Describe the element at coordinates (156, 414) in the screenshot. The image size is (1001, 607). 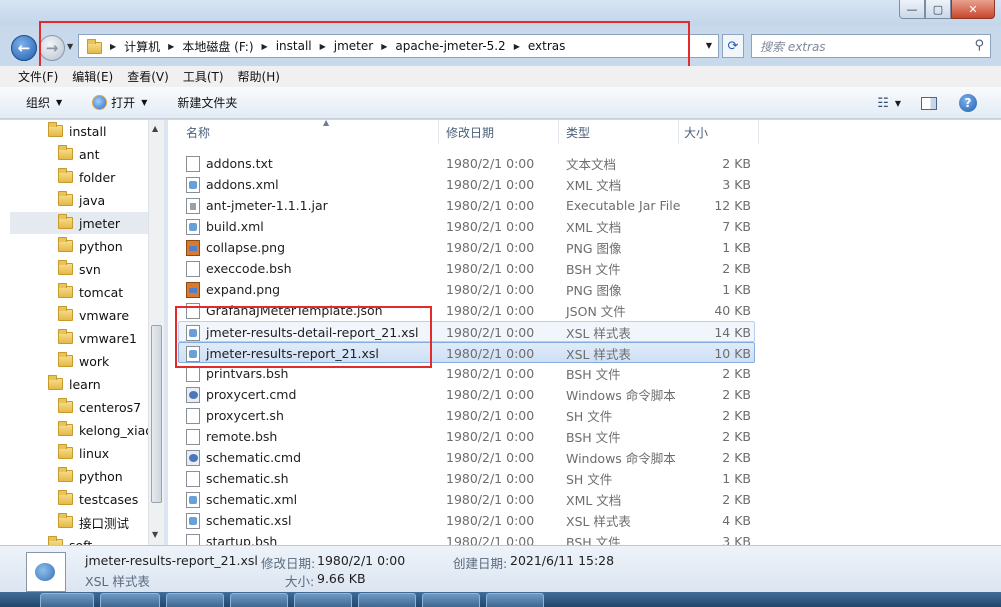
I see `scrollbar-thumb` at that location.